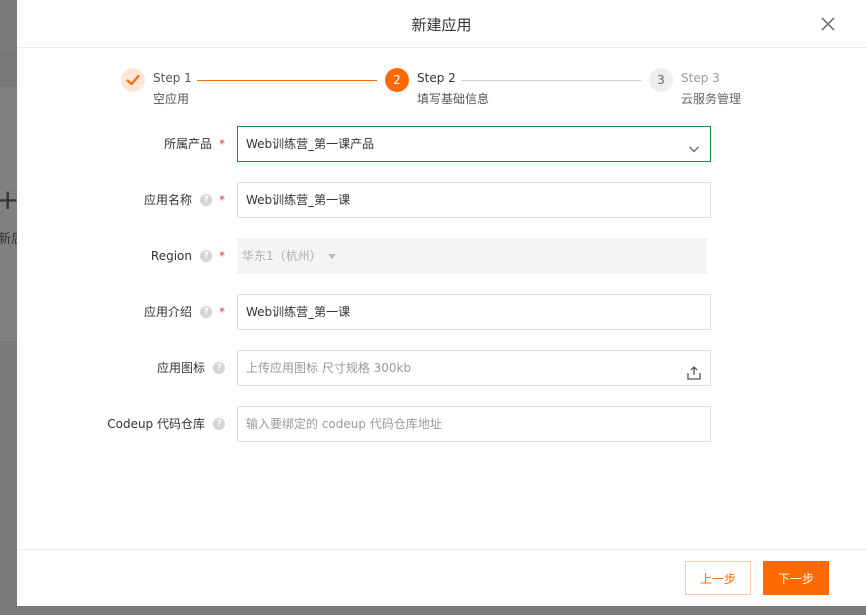 The image size is (866, 615). What do you see at coordinates (156, 424) in the screenshot?
I see `codeup-label: Codeup 代码仓库` at bounding box center [156, 424].